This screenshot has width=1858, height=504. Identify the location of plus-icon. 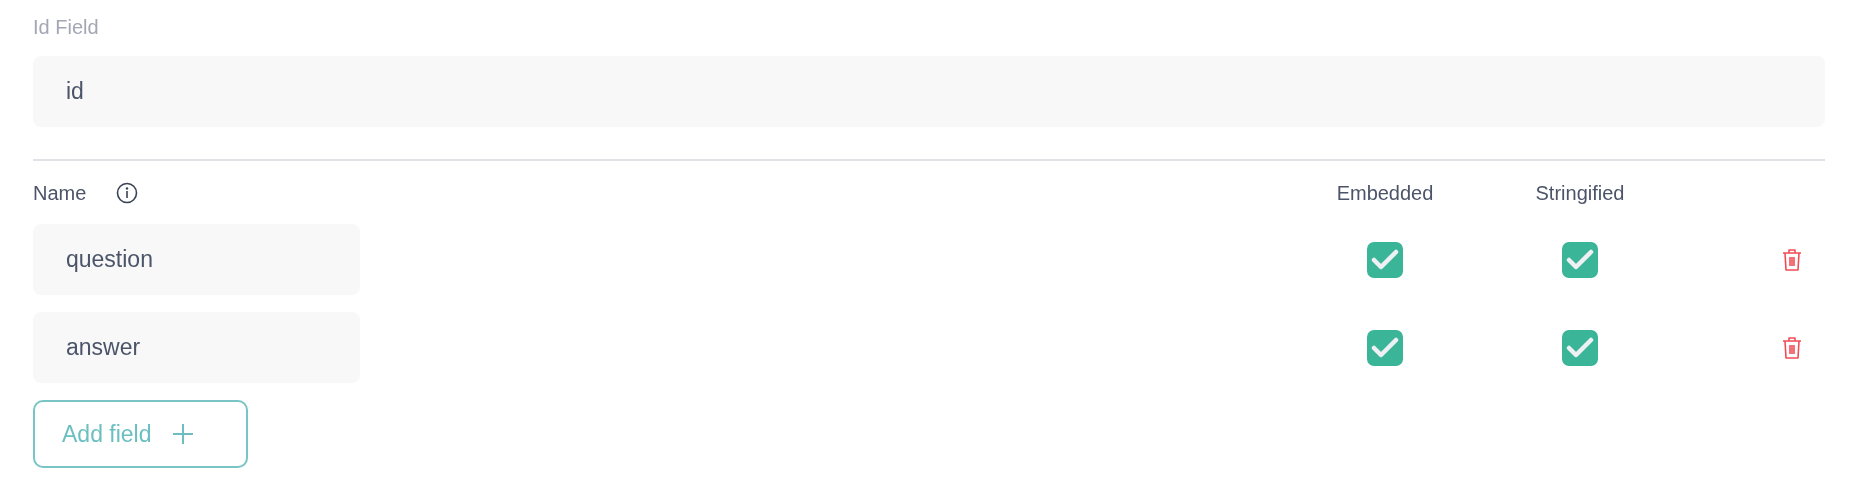
(182, 434).